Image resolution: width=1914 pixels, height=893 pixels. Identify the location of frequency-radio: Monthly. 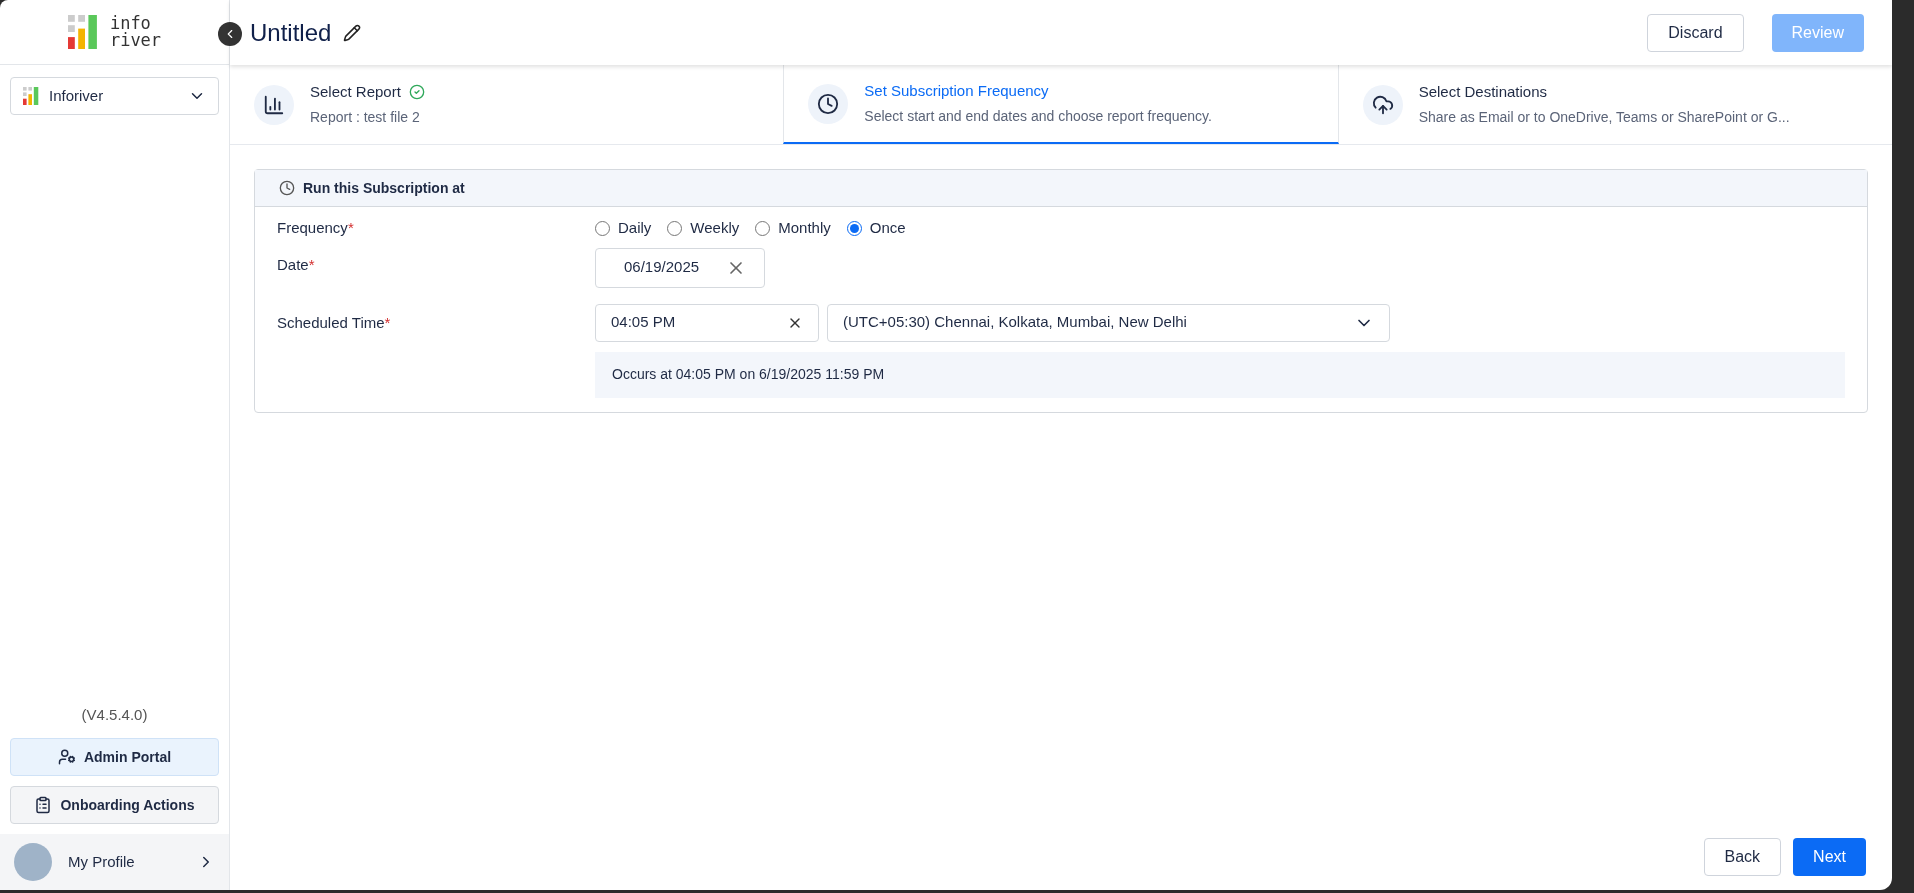
(793, 228).